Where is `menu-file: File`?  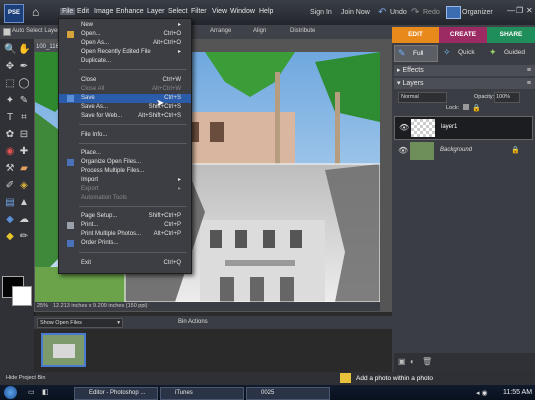
menu-file: File is located at coordinates (68, 11).